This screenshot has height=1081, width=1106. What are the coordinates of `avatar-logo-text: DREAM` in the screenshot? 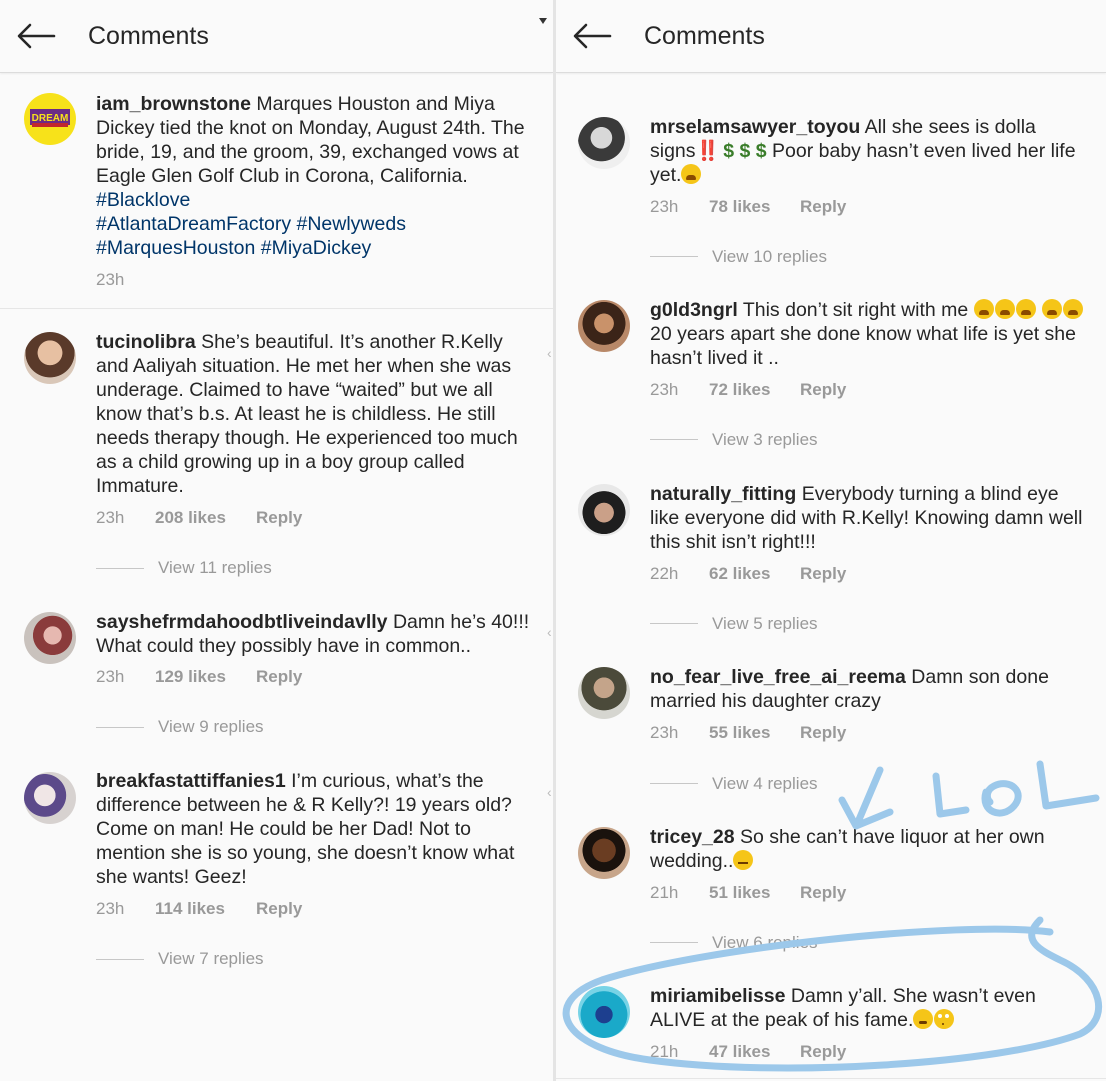 It's located at (50, 118).